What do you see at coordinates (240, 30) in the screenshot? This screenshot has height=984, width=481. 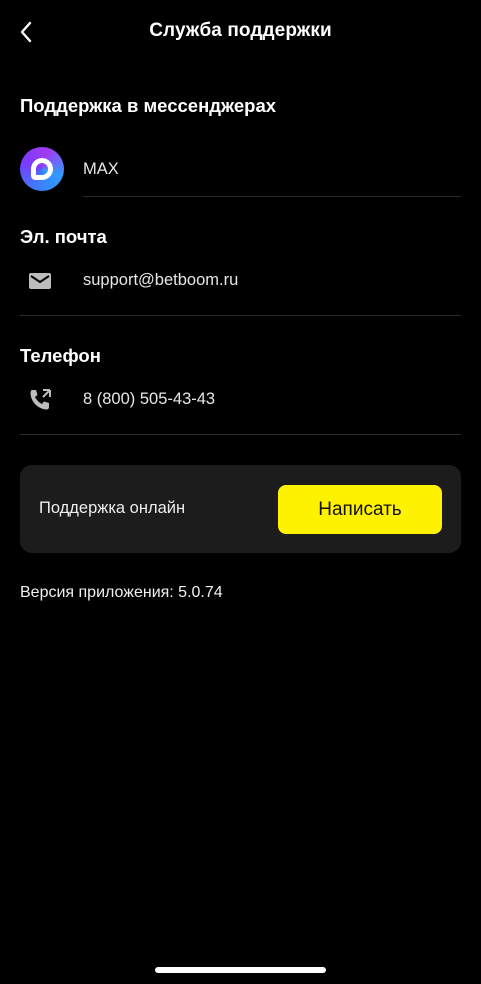 I see `page-title: Служба поддержки` at bounding box center [240, 30].